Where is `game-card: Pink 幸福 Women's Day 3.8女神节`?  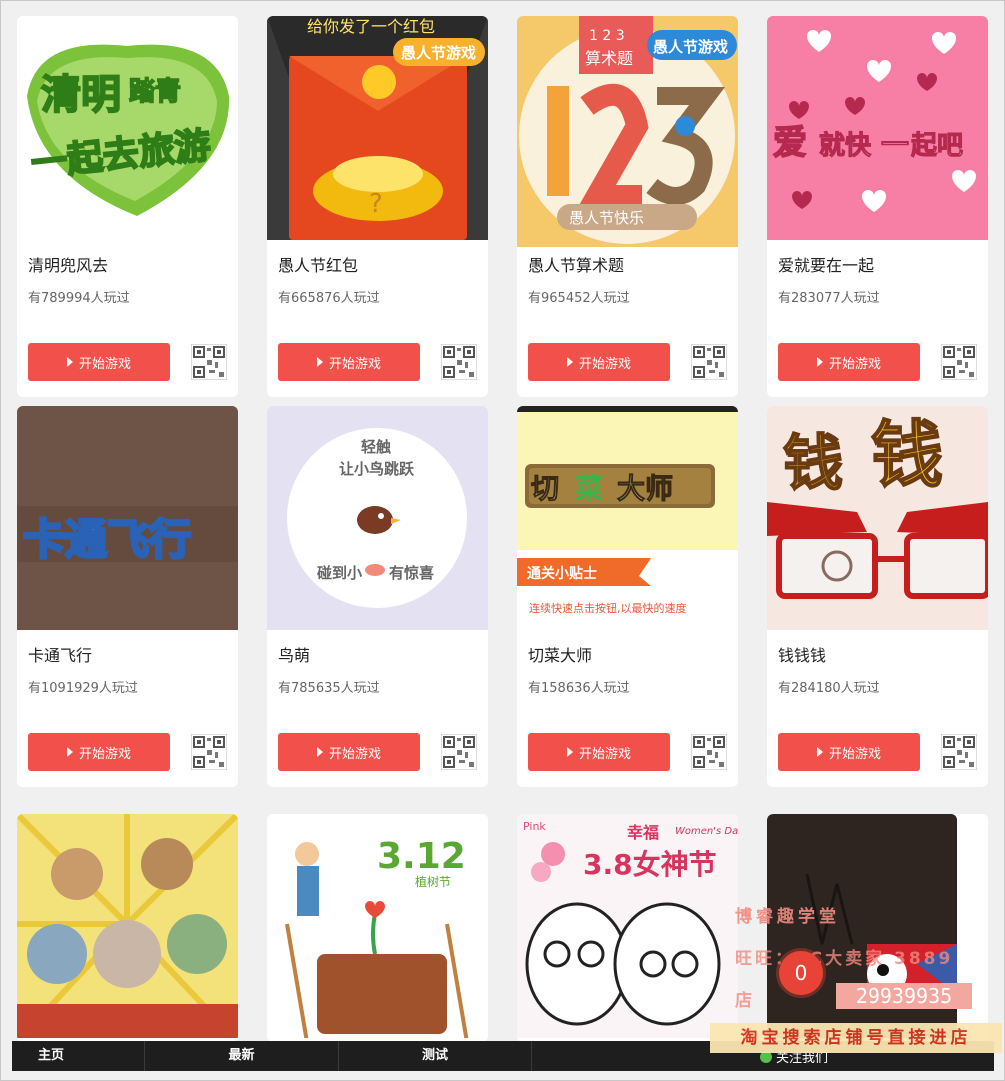
game-card: Pink 幸福 Women's Day 3.8女神节 is located at coordinates (627, 928).